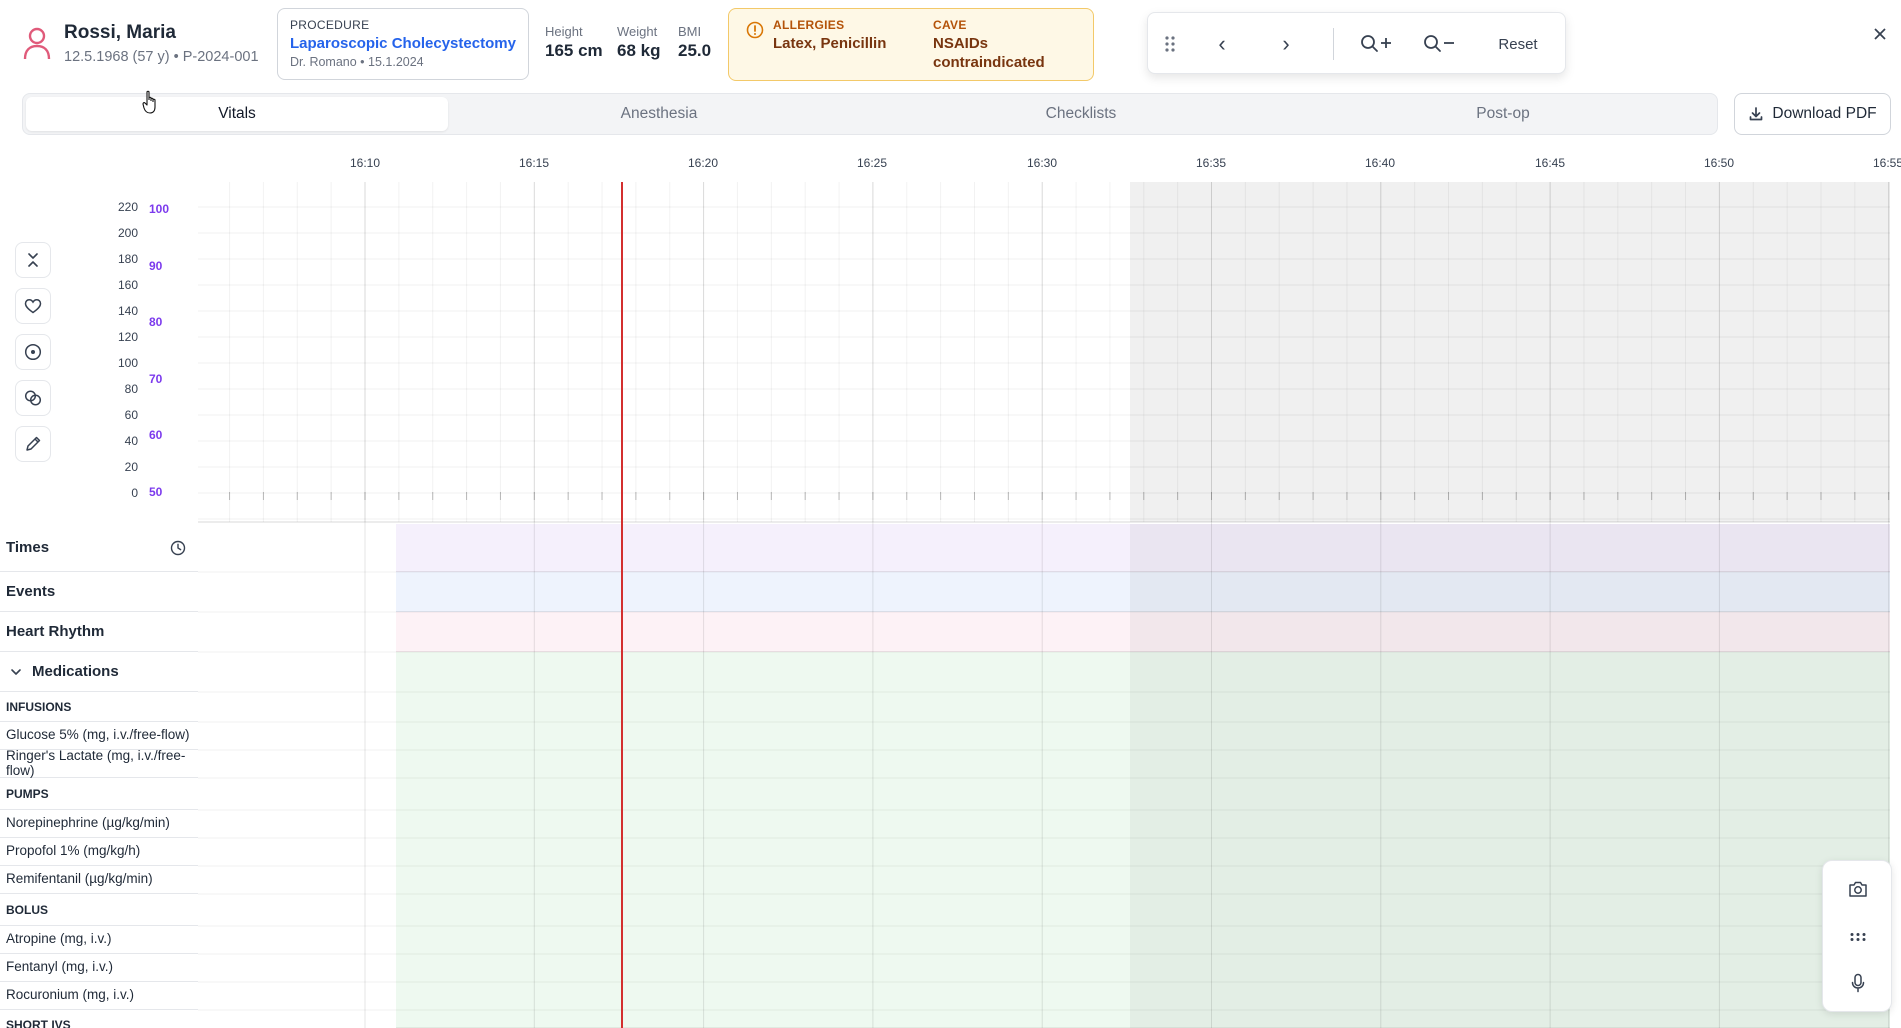  What do you see at coordinates (872, 163) in the screenshot?
I see `time-label: 16:25` at bounding box center [872, 163].